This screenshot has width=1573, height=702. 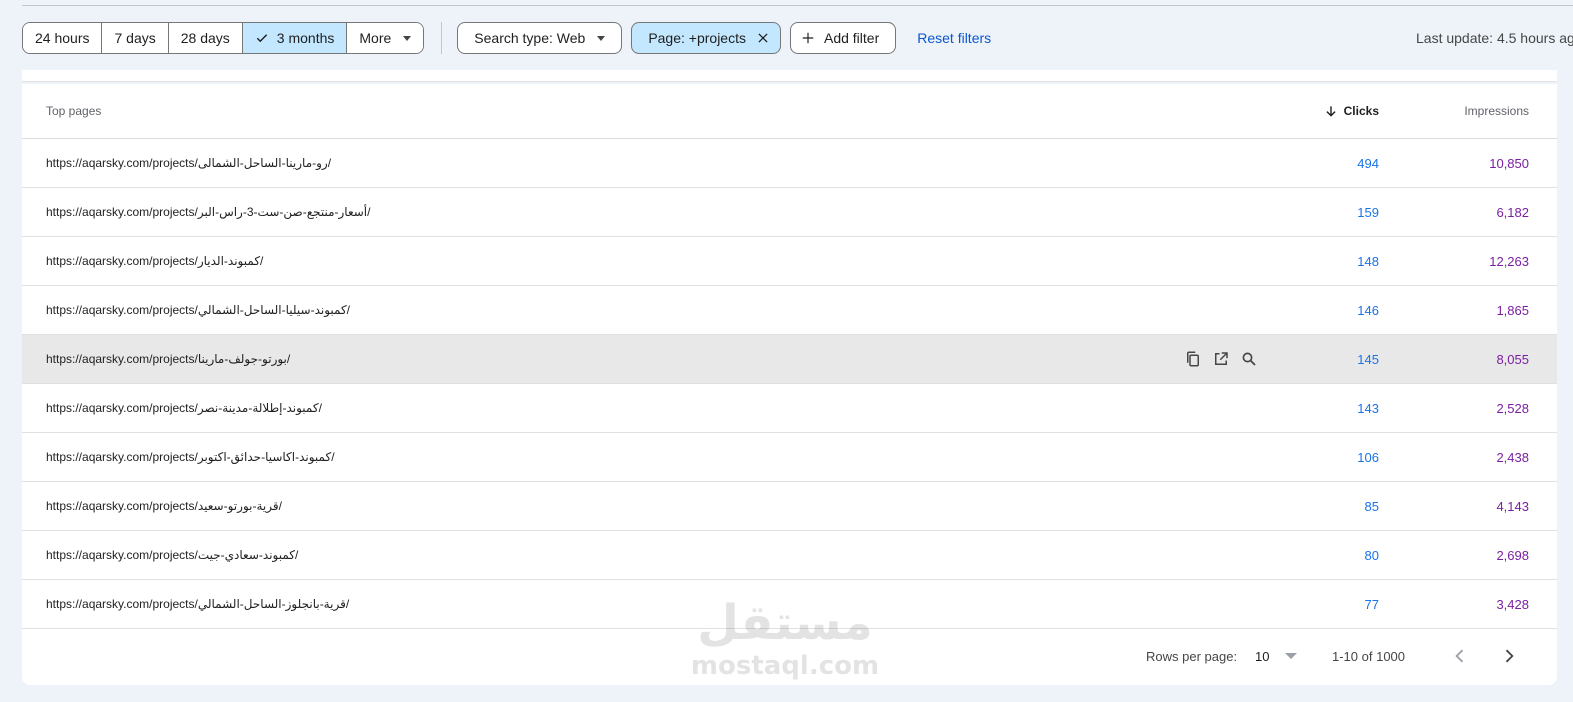 I want to click on table-pagination: Rows per page: 10 1-10 of 1000, so click(x=789, y=656).